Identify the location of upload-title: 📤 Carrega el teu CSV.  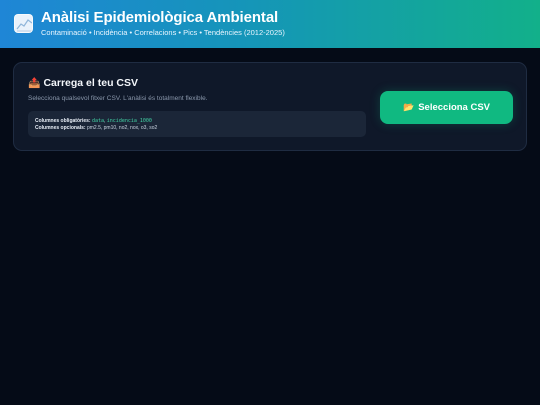
(83, 83).